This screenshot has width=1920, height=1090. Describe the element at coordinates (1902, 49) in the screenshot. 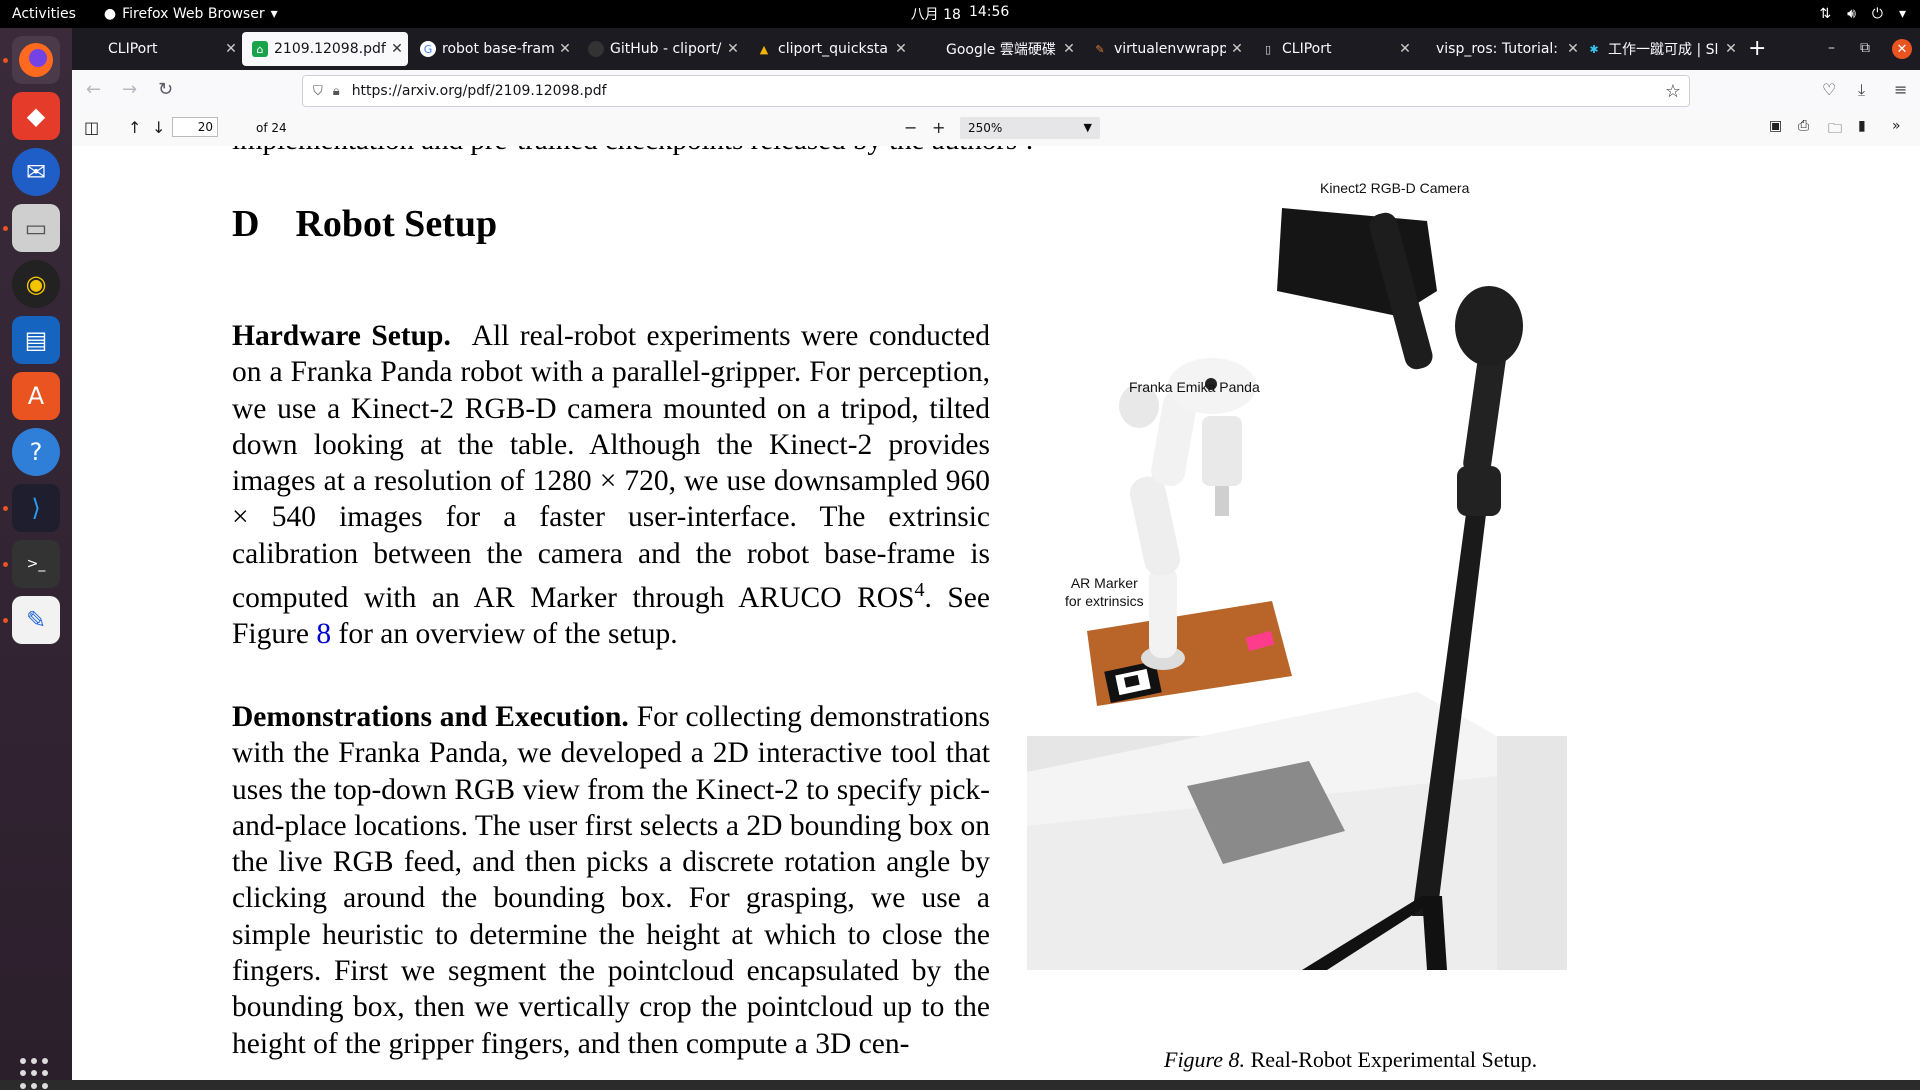

I see `window-close-button: ✕` at that location.